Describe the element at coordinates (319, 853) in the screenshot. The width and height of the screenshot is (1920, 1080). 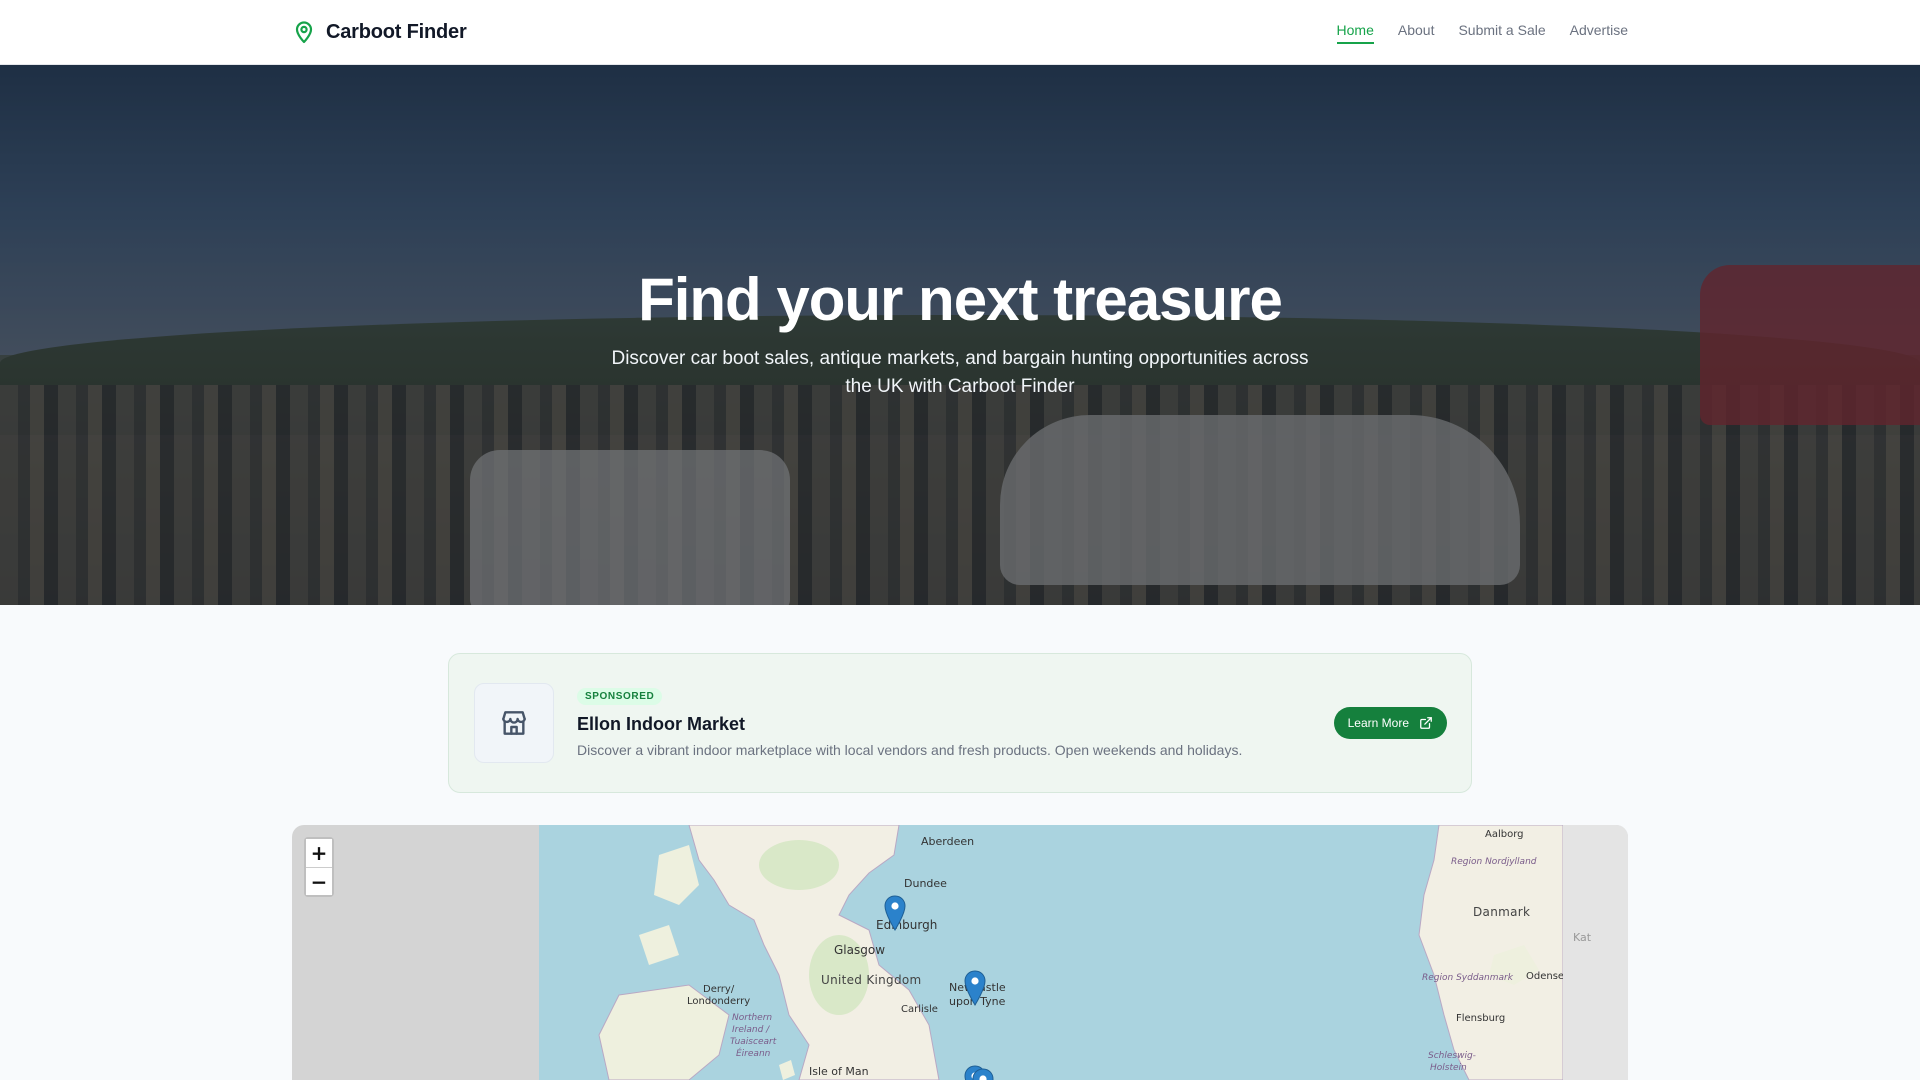
I see `zoom-in-button: +` at that location.